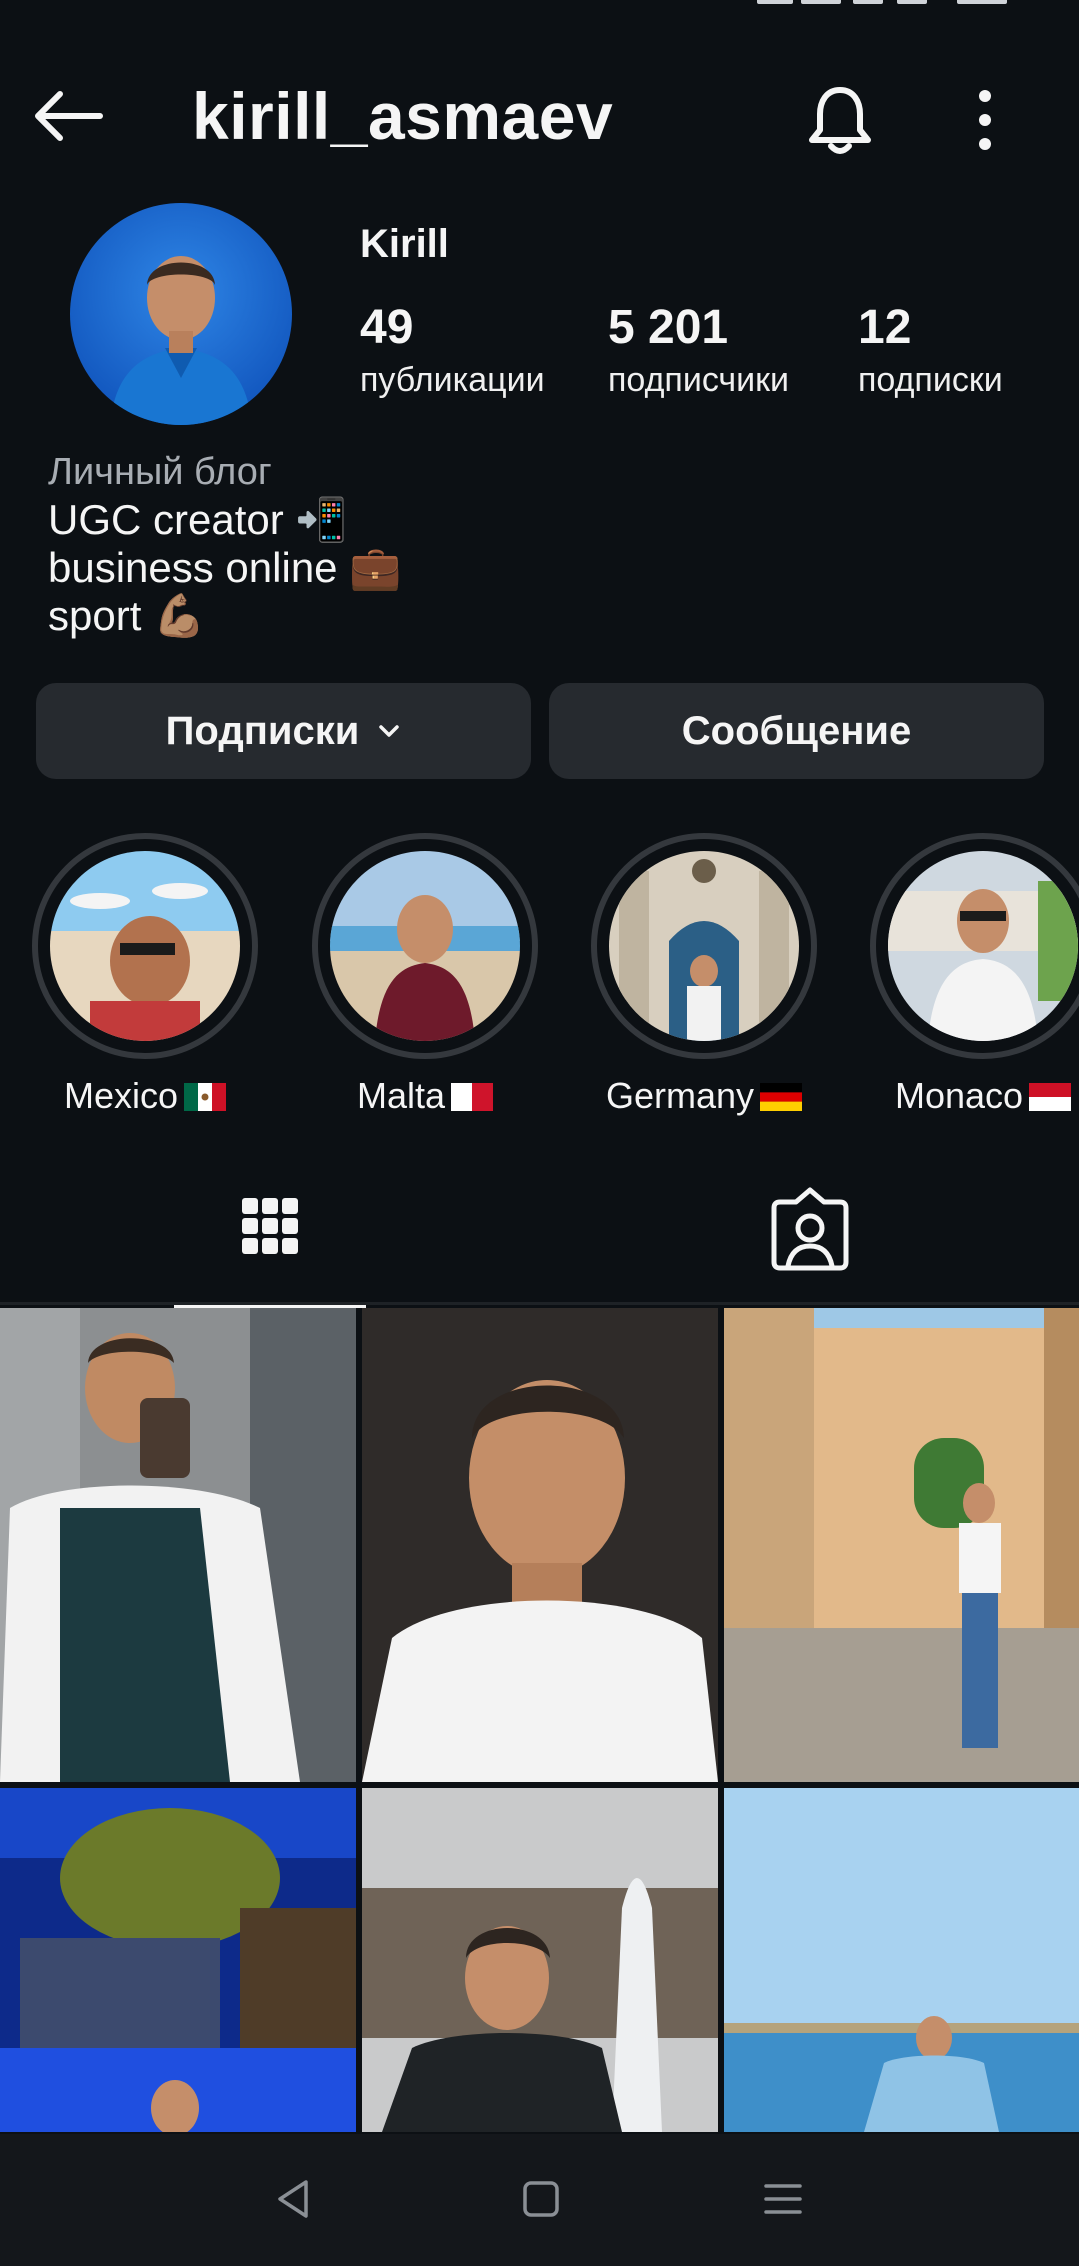  Describe the element at coordinates (887, 4) in the screenshot. I see `status-icons` at that location.